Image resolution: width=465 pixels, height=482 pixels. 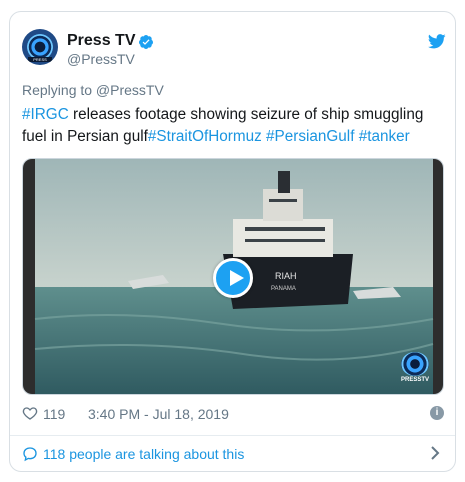 I want to click on twitter-bird-icon, so click(x=437, y=41).